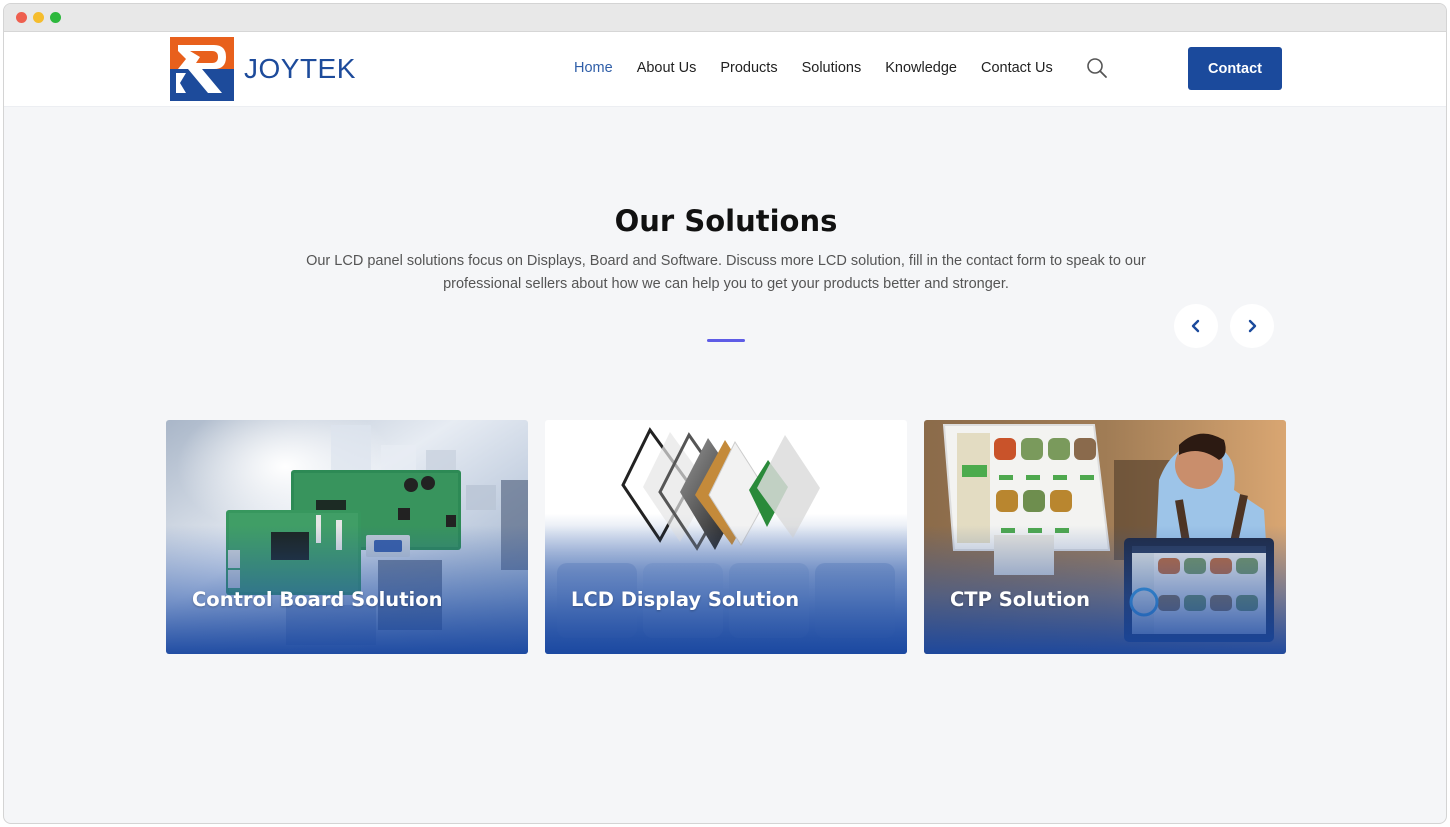 The image size is (1450, 827). What do you see at coordinates (832, 68) in the screenshot?
I see `nav-solutions: Solutions` at bounding box center [832, 68].